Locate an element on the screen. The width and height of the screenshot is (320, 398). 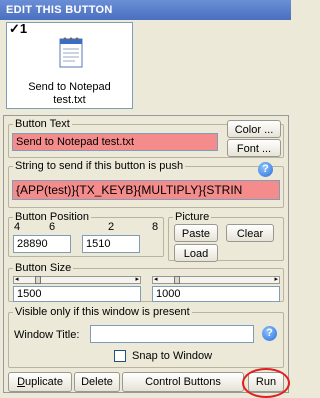
button-text-input: Send to Notepad test.txt is located at coordinates (115, 142).